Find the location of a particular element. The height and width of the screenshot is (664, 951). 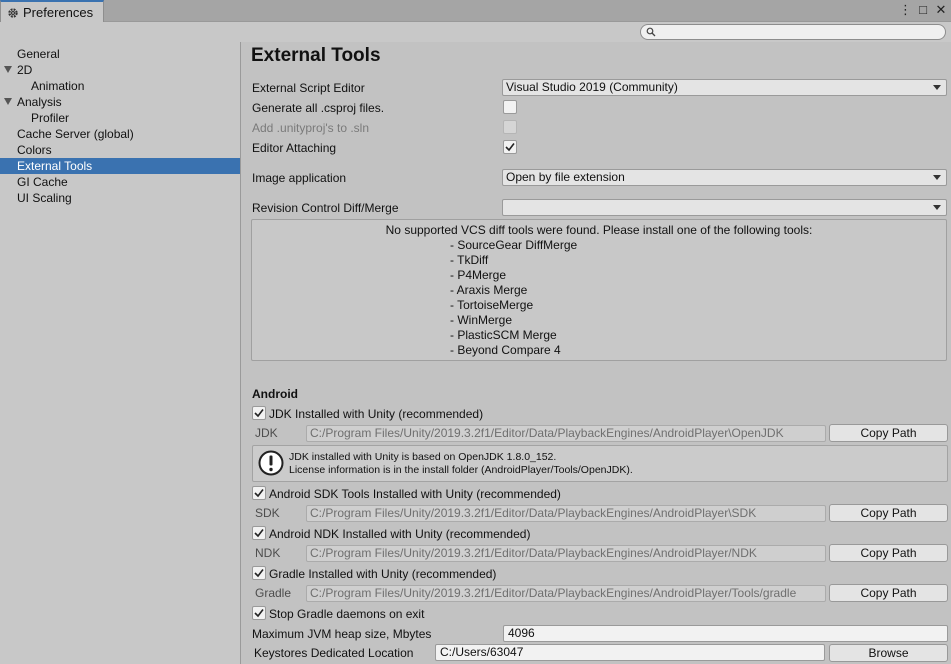

gradle-label: Gradle is located at coordinates (273, 593).